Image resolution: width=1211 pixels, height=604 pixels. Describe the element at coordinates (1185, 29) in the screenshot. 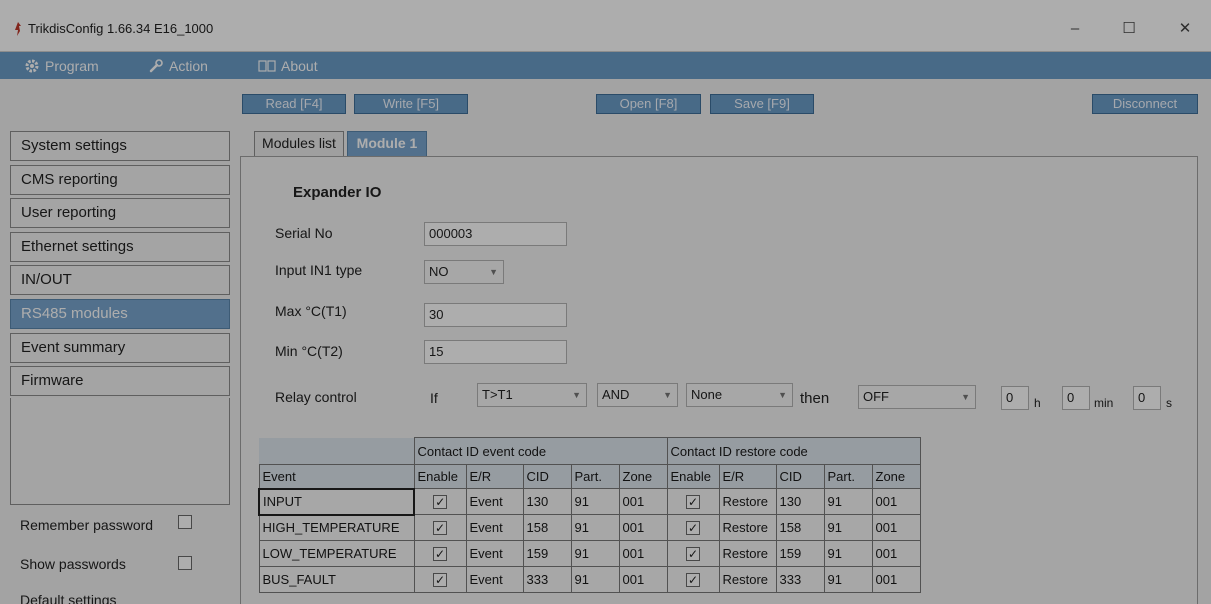

I see `close-button: ✕` at that location.